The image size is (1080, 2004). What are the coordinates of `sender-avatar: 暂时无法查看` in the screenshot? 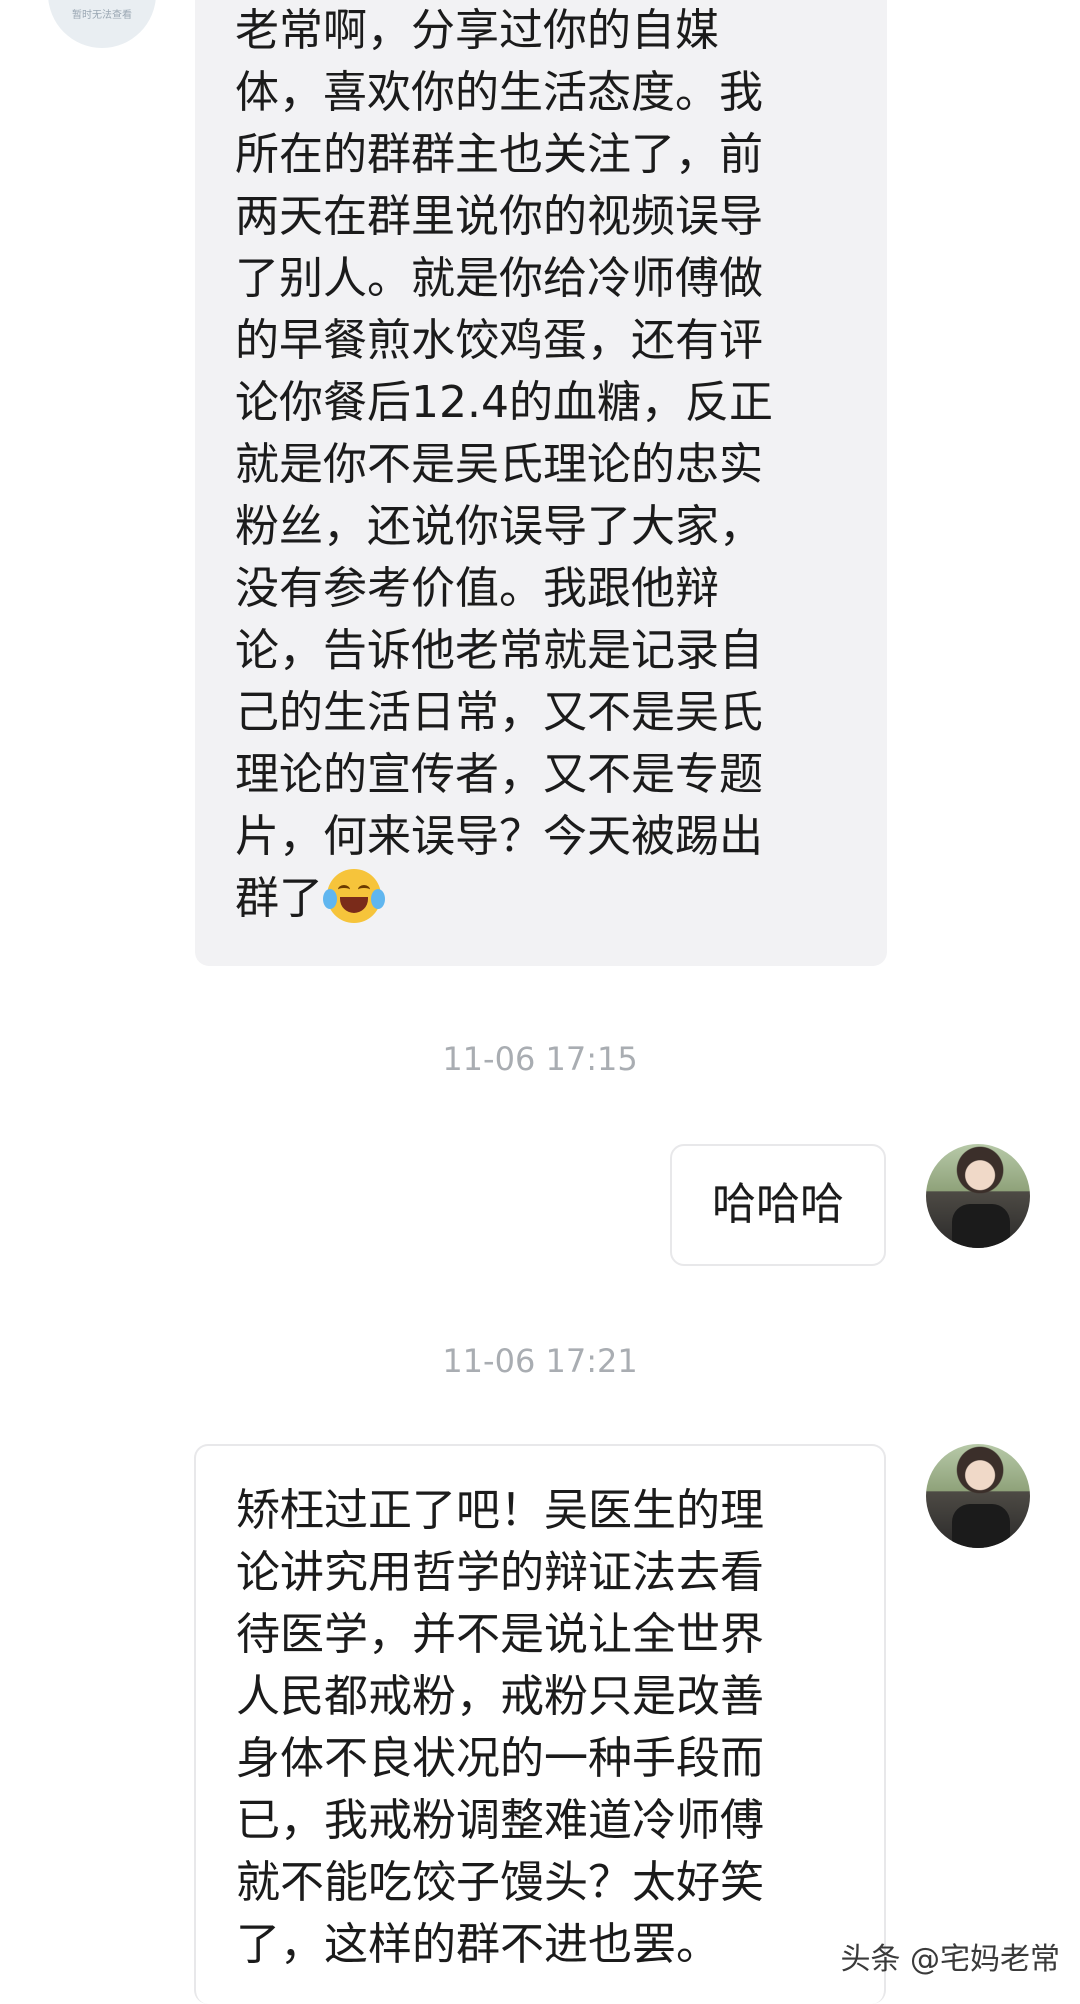 It's located at (102, 24).